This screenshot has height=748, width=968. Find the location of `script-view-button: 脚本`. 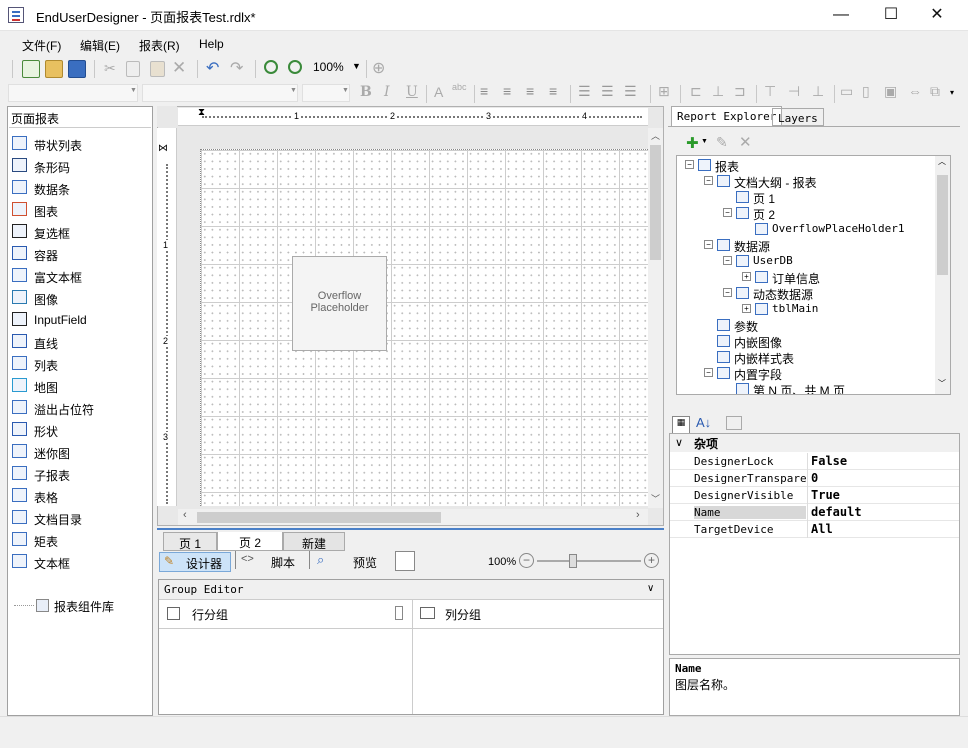

script-view-button: 脚本 is located at coordinates (283, 562).